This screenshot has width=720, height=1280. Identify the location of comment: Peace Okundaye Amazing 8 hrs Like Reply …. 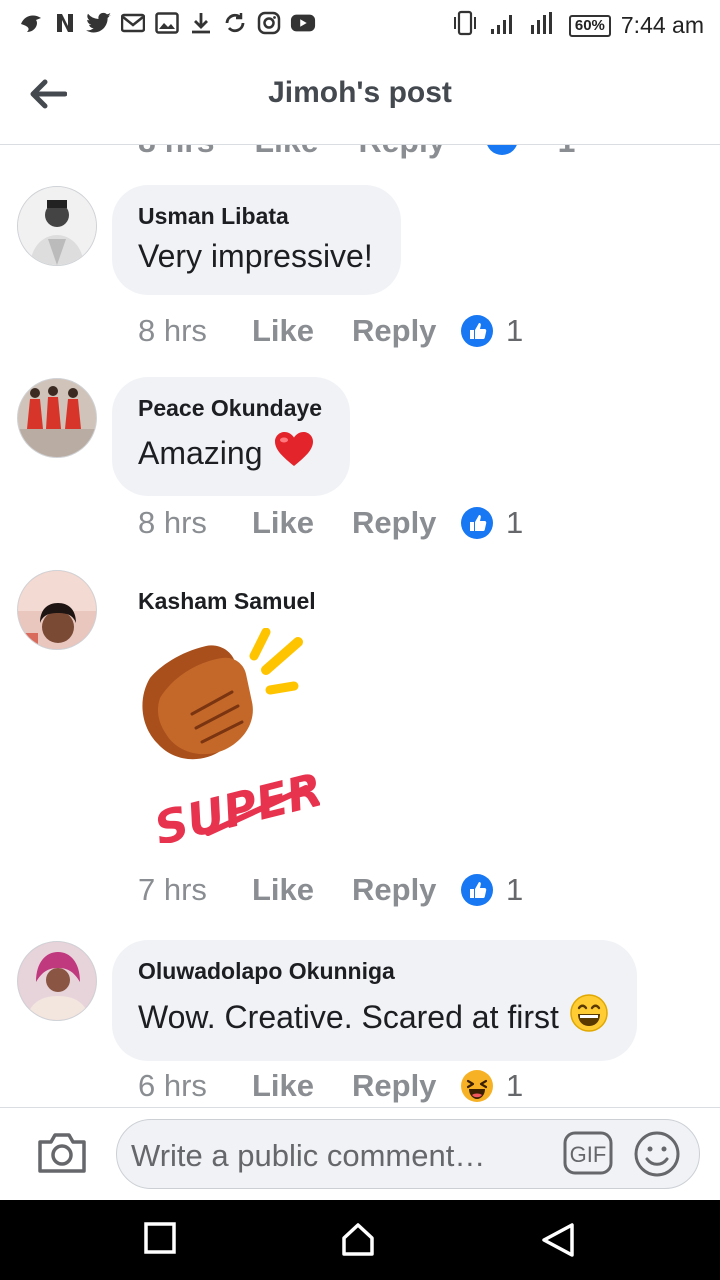
(360, 472).